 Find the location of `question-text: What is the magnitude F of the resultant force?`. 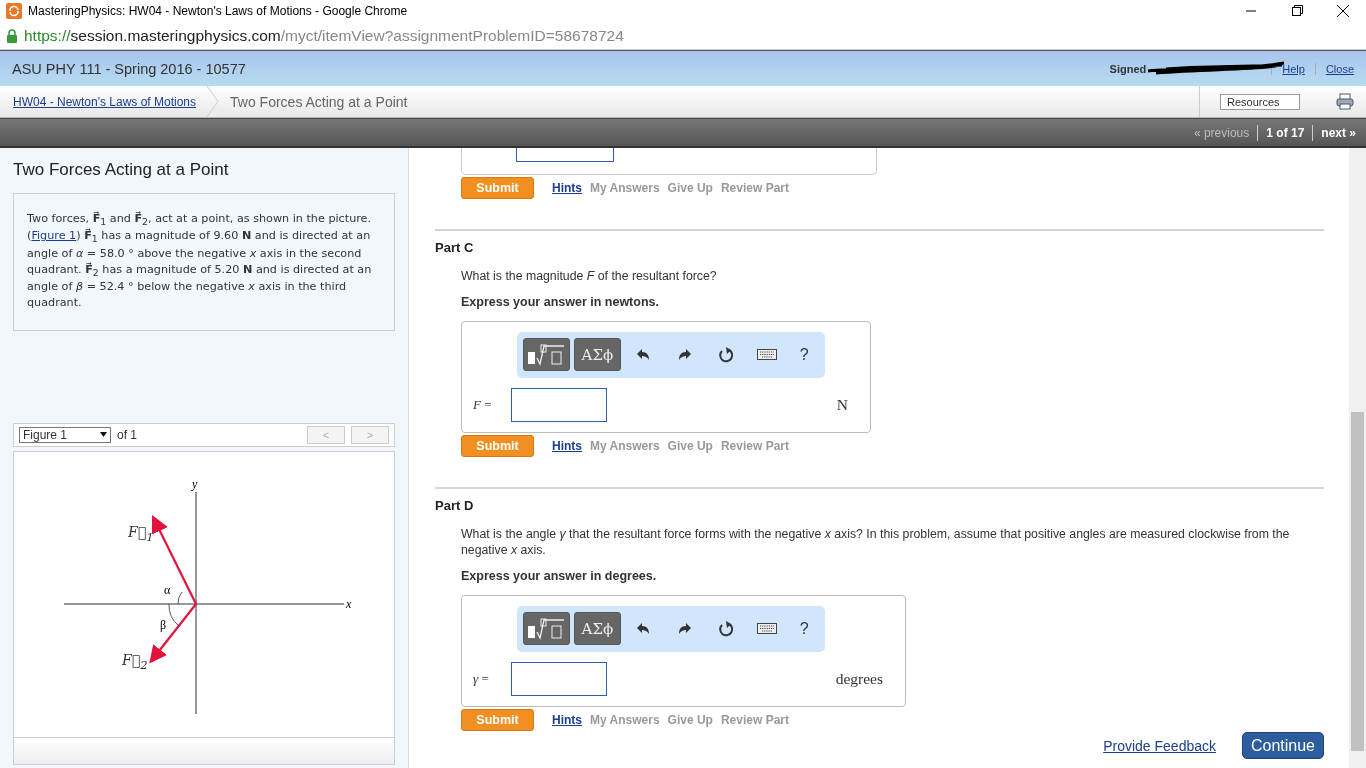

question-text: What is the magnitude F of the resultant force? is located at coordinates (589, 276).